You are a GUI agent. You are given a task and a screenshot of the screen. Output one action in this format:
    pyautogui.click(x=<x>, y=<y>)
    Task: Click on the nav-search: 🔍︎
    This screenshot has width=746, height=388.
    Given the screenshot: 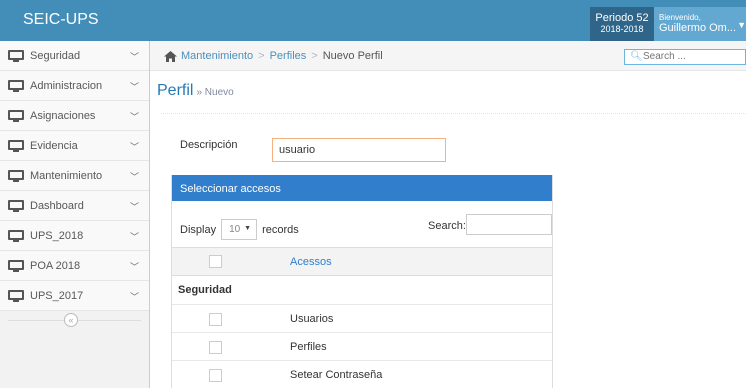 What is the action you would take?
    pyautogui.click(x=685, y=57)
    